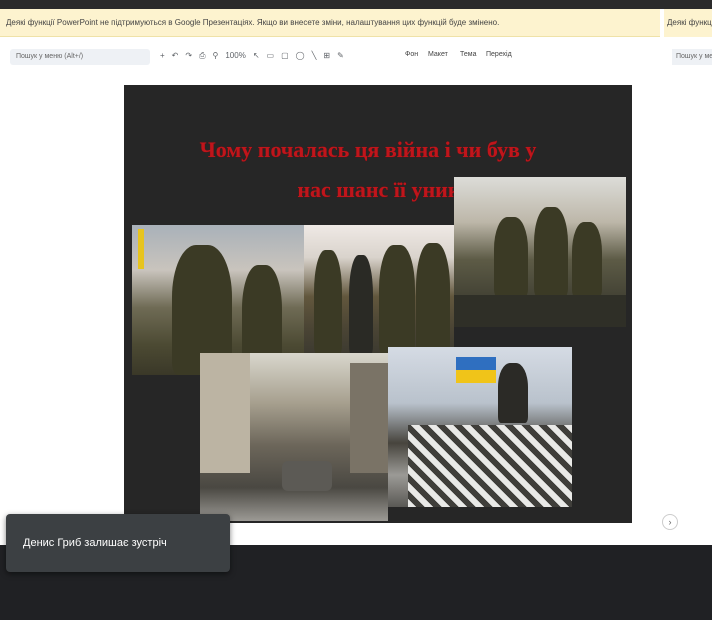 This screenshot has height=620, width=712. I want to click on slide-title-line-1: Чому почалась ця війна і чи був у, so click(368, 149).